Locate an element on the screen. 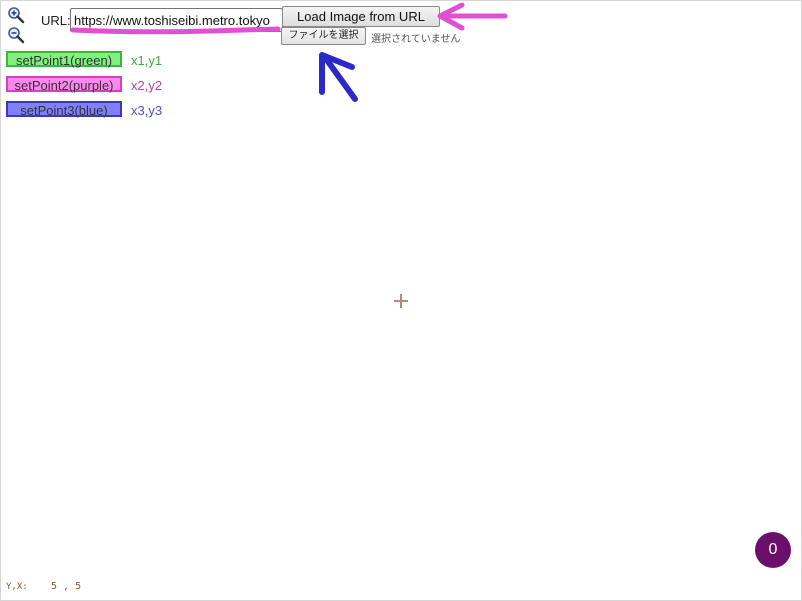  zoom-in-icon is located at coordinates (16, 15).